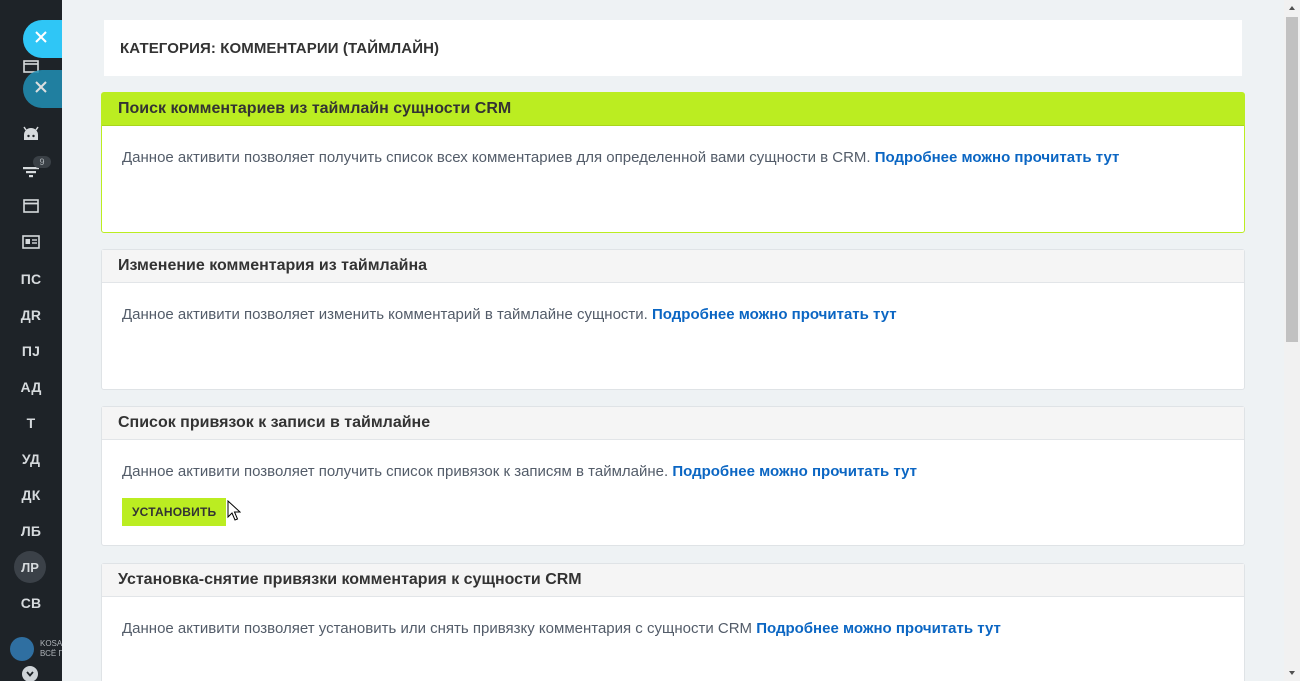 This screenshot has width=1300, height=681. Describe the element at coordinates (31, 351) in the screenshot. I see `sidebar-item-pj: ПJ` at that location.